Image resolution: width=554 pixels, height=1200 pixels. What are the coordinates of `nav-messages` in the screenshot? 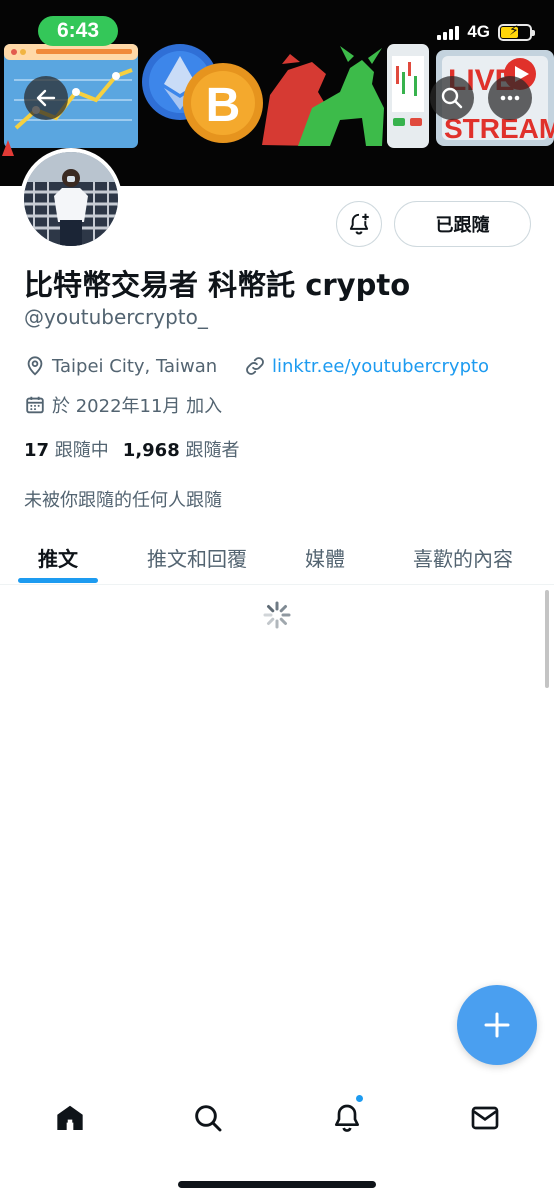 It's located at (485, 1118).